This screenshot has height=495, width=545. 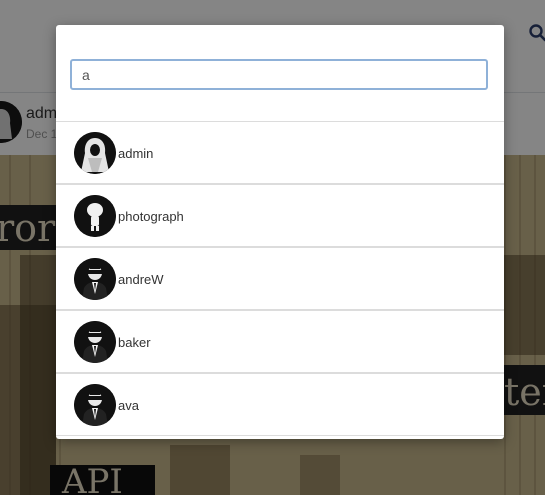 What do you see at coordinates (280, 404) in the screenshot?
I see `list-item: ava` at bounding box center [280, 404].